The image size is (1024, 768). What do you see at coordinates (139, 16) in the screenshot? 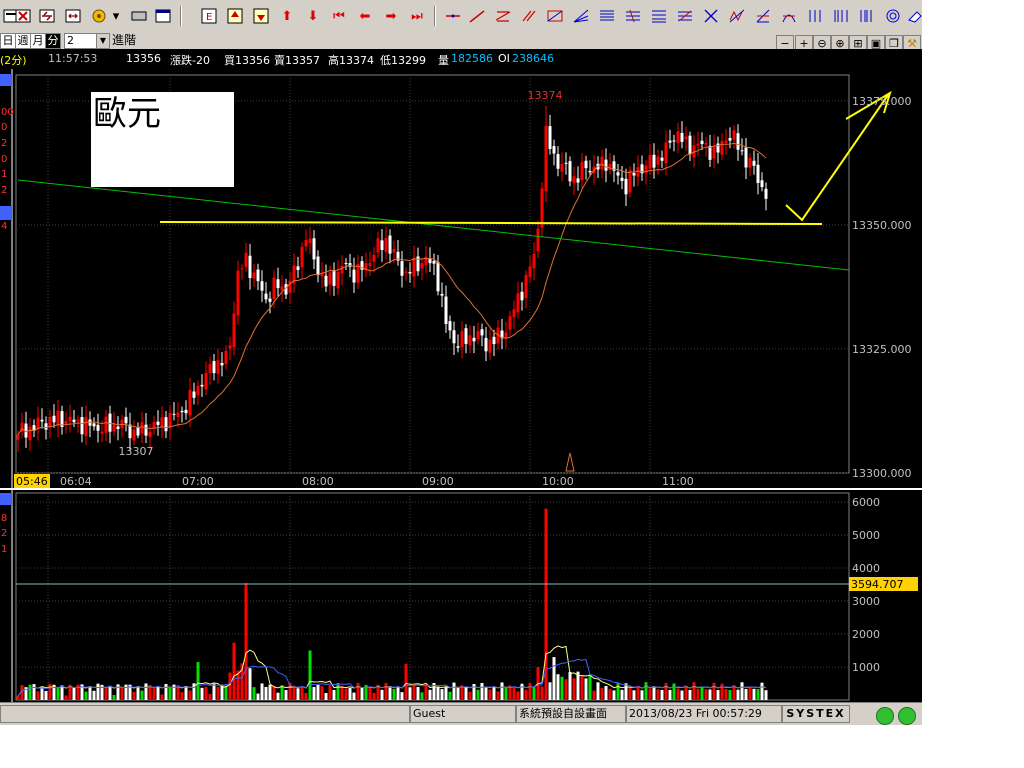
I see `layout-icon` at bounding box center [139, 16].